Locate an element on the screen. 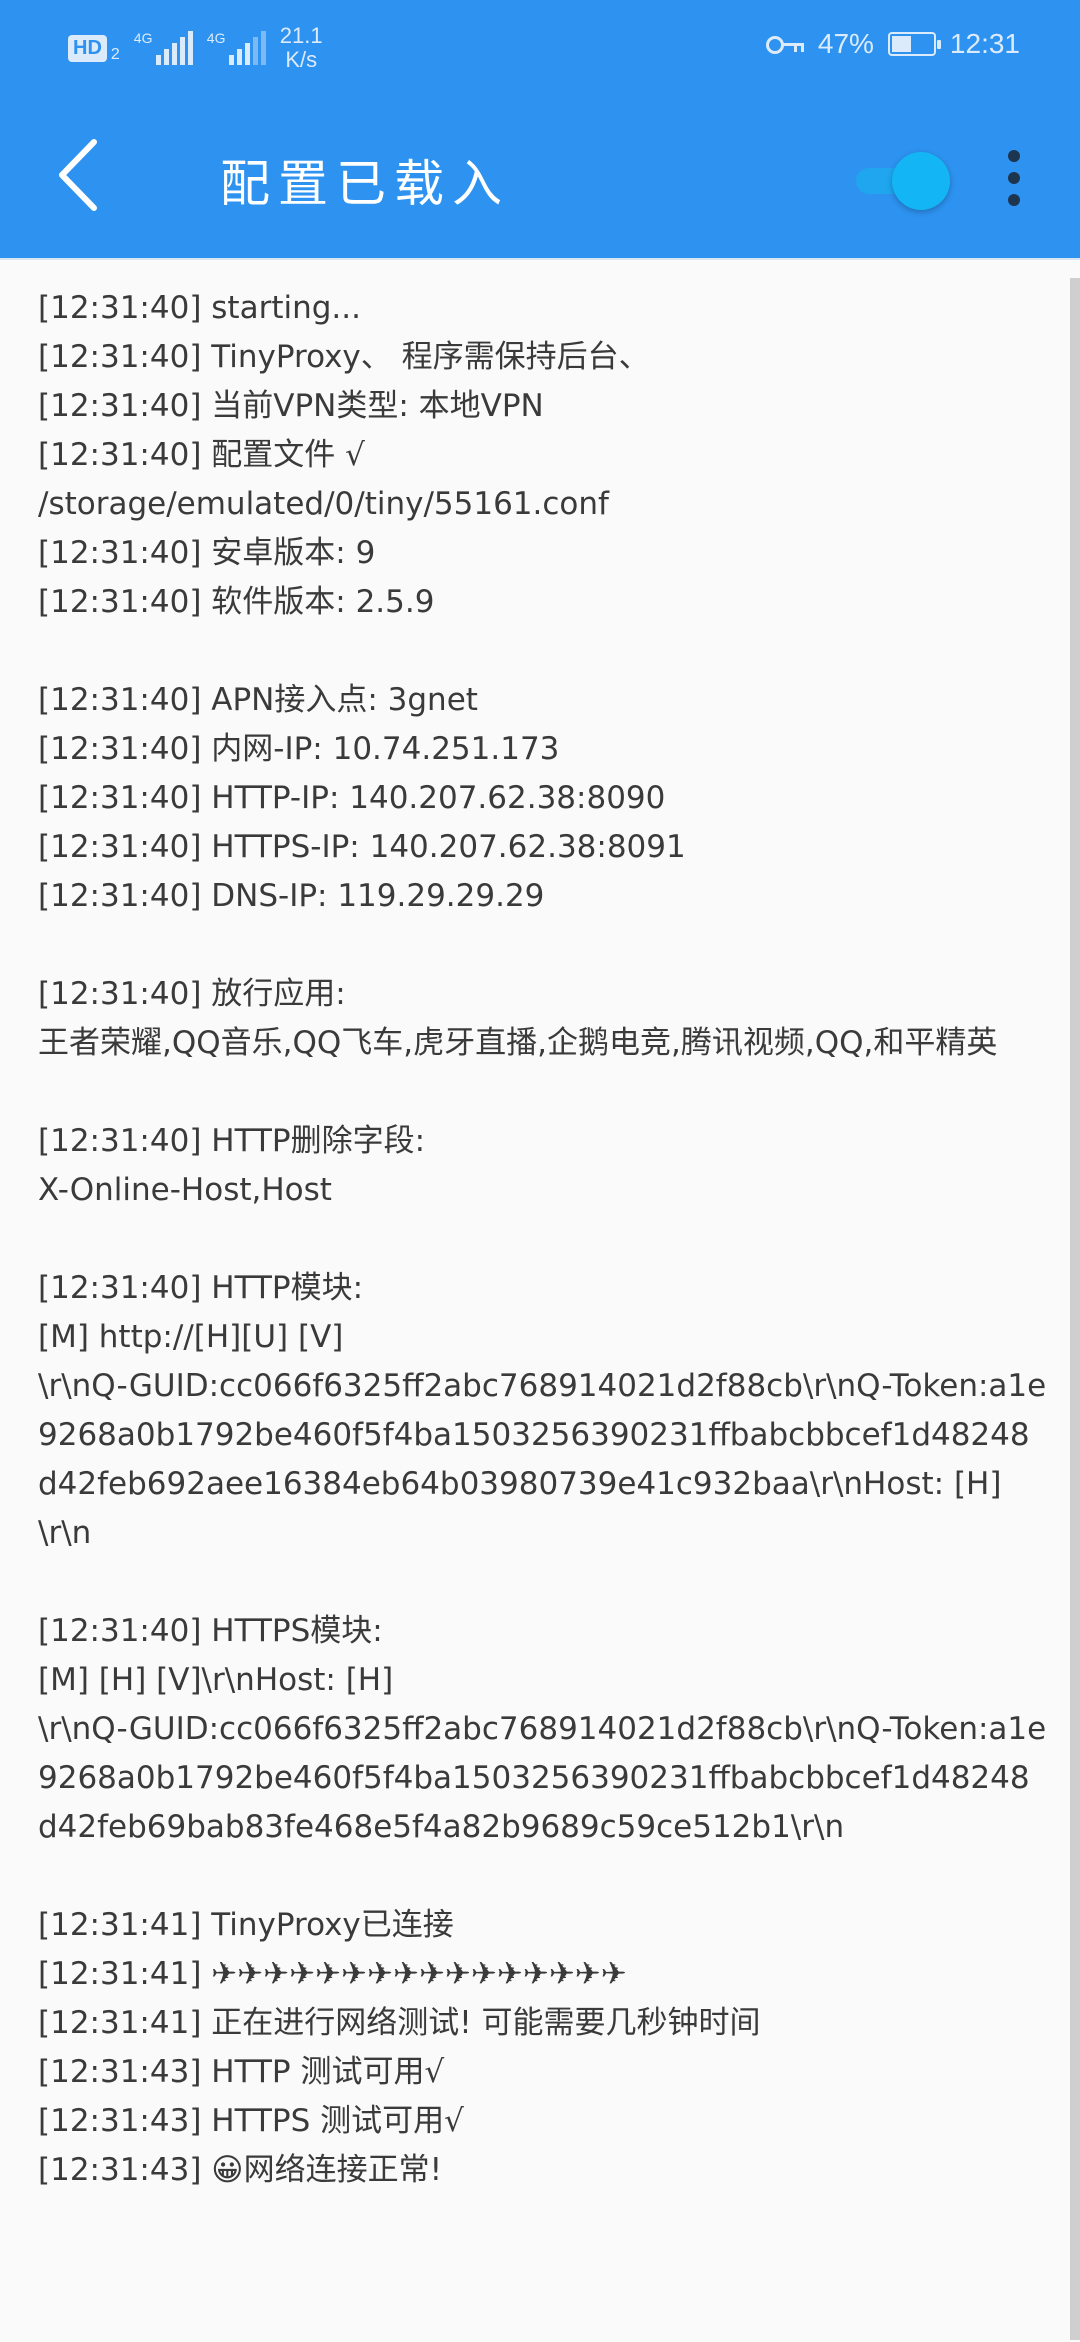  hd-voice-icon: HD is located at coordinates (87, 48).